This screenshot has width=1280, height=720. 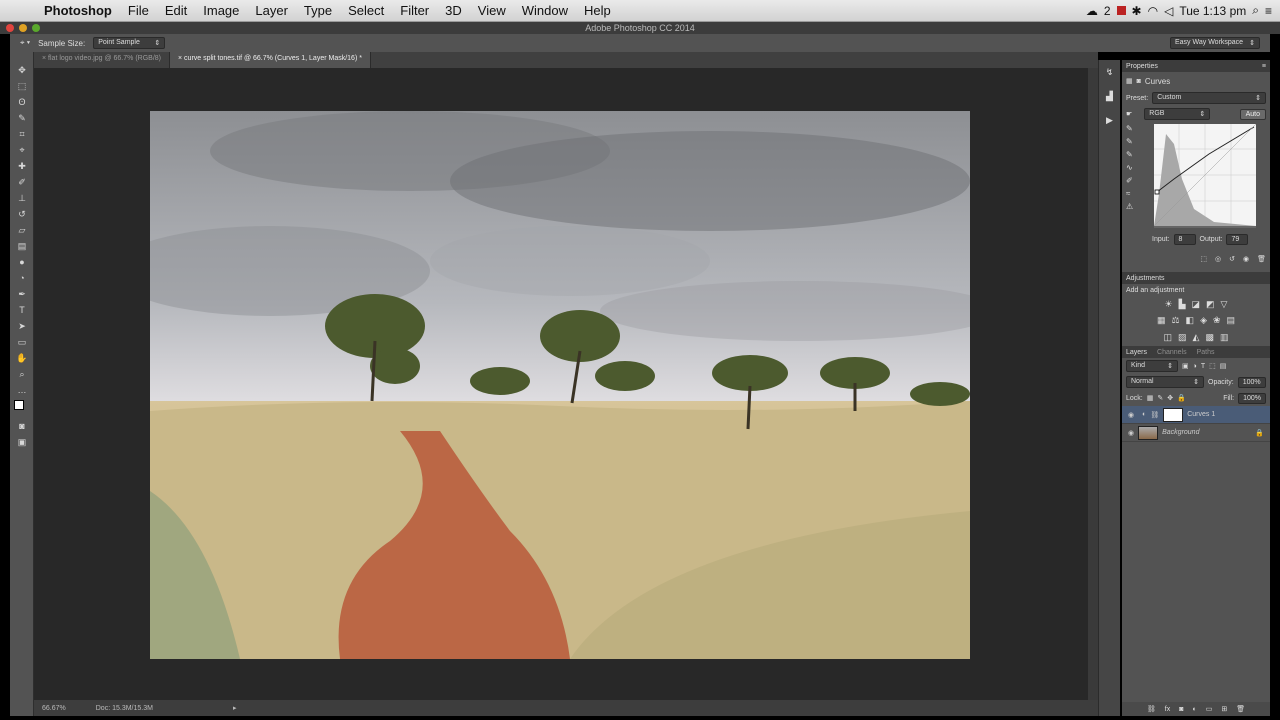 I want to click on add-mask-icon: ◙, so click(x=1181, y=709).